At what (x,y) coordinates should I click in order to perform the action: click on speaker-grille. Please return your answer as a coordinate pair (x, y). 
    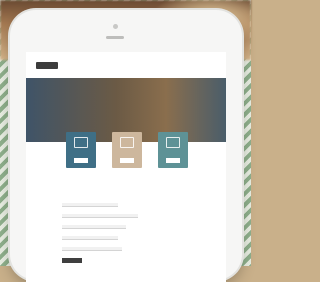
    Looking at the image, I should click on (115, 37).